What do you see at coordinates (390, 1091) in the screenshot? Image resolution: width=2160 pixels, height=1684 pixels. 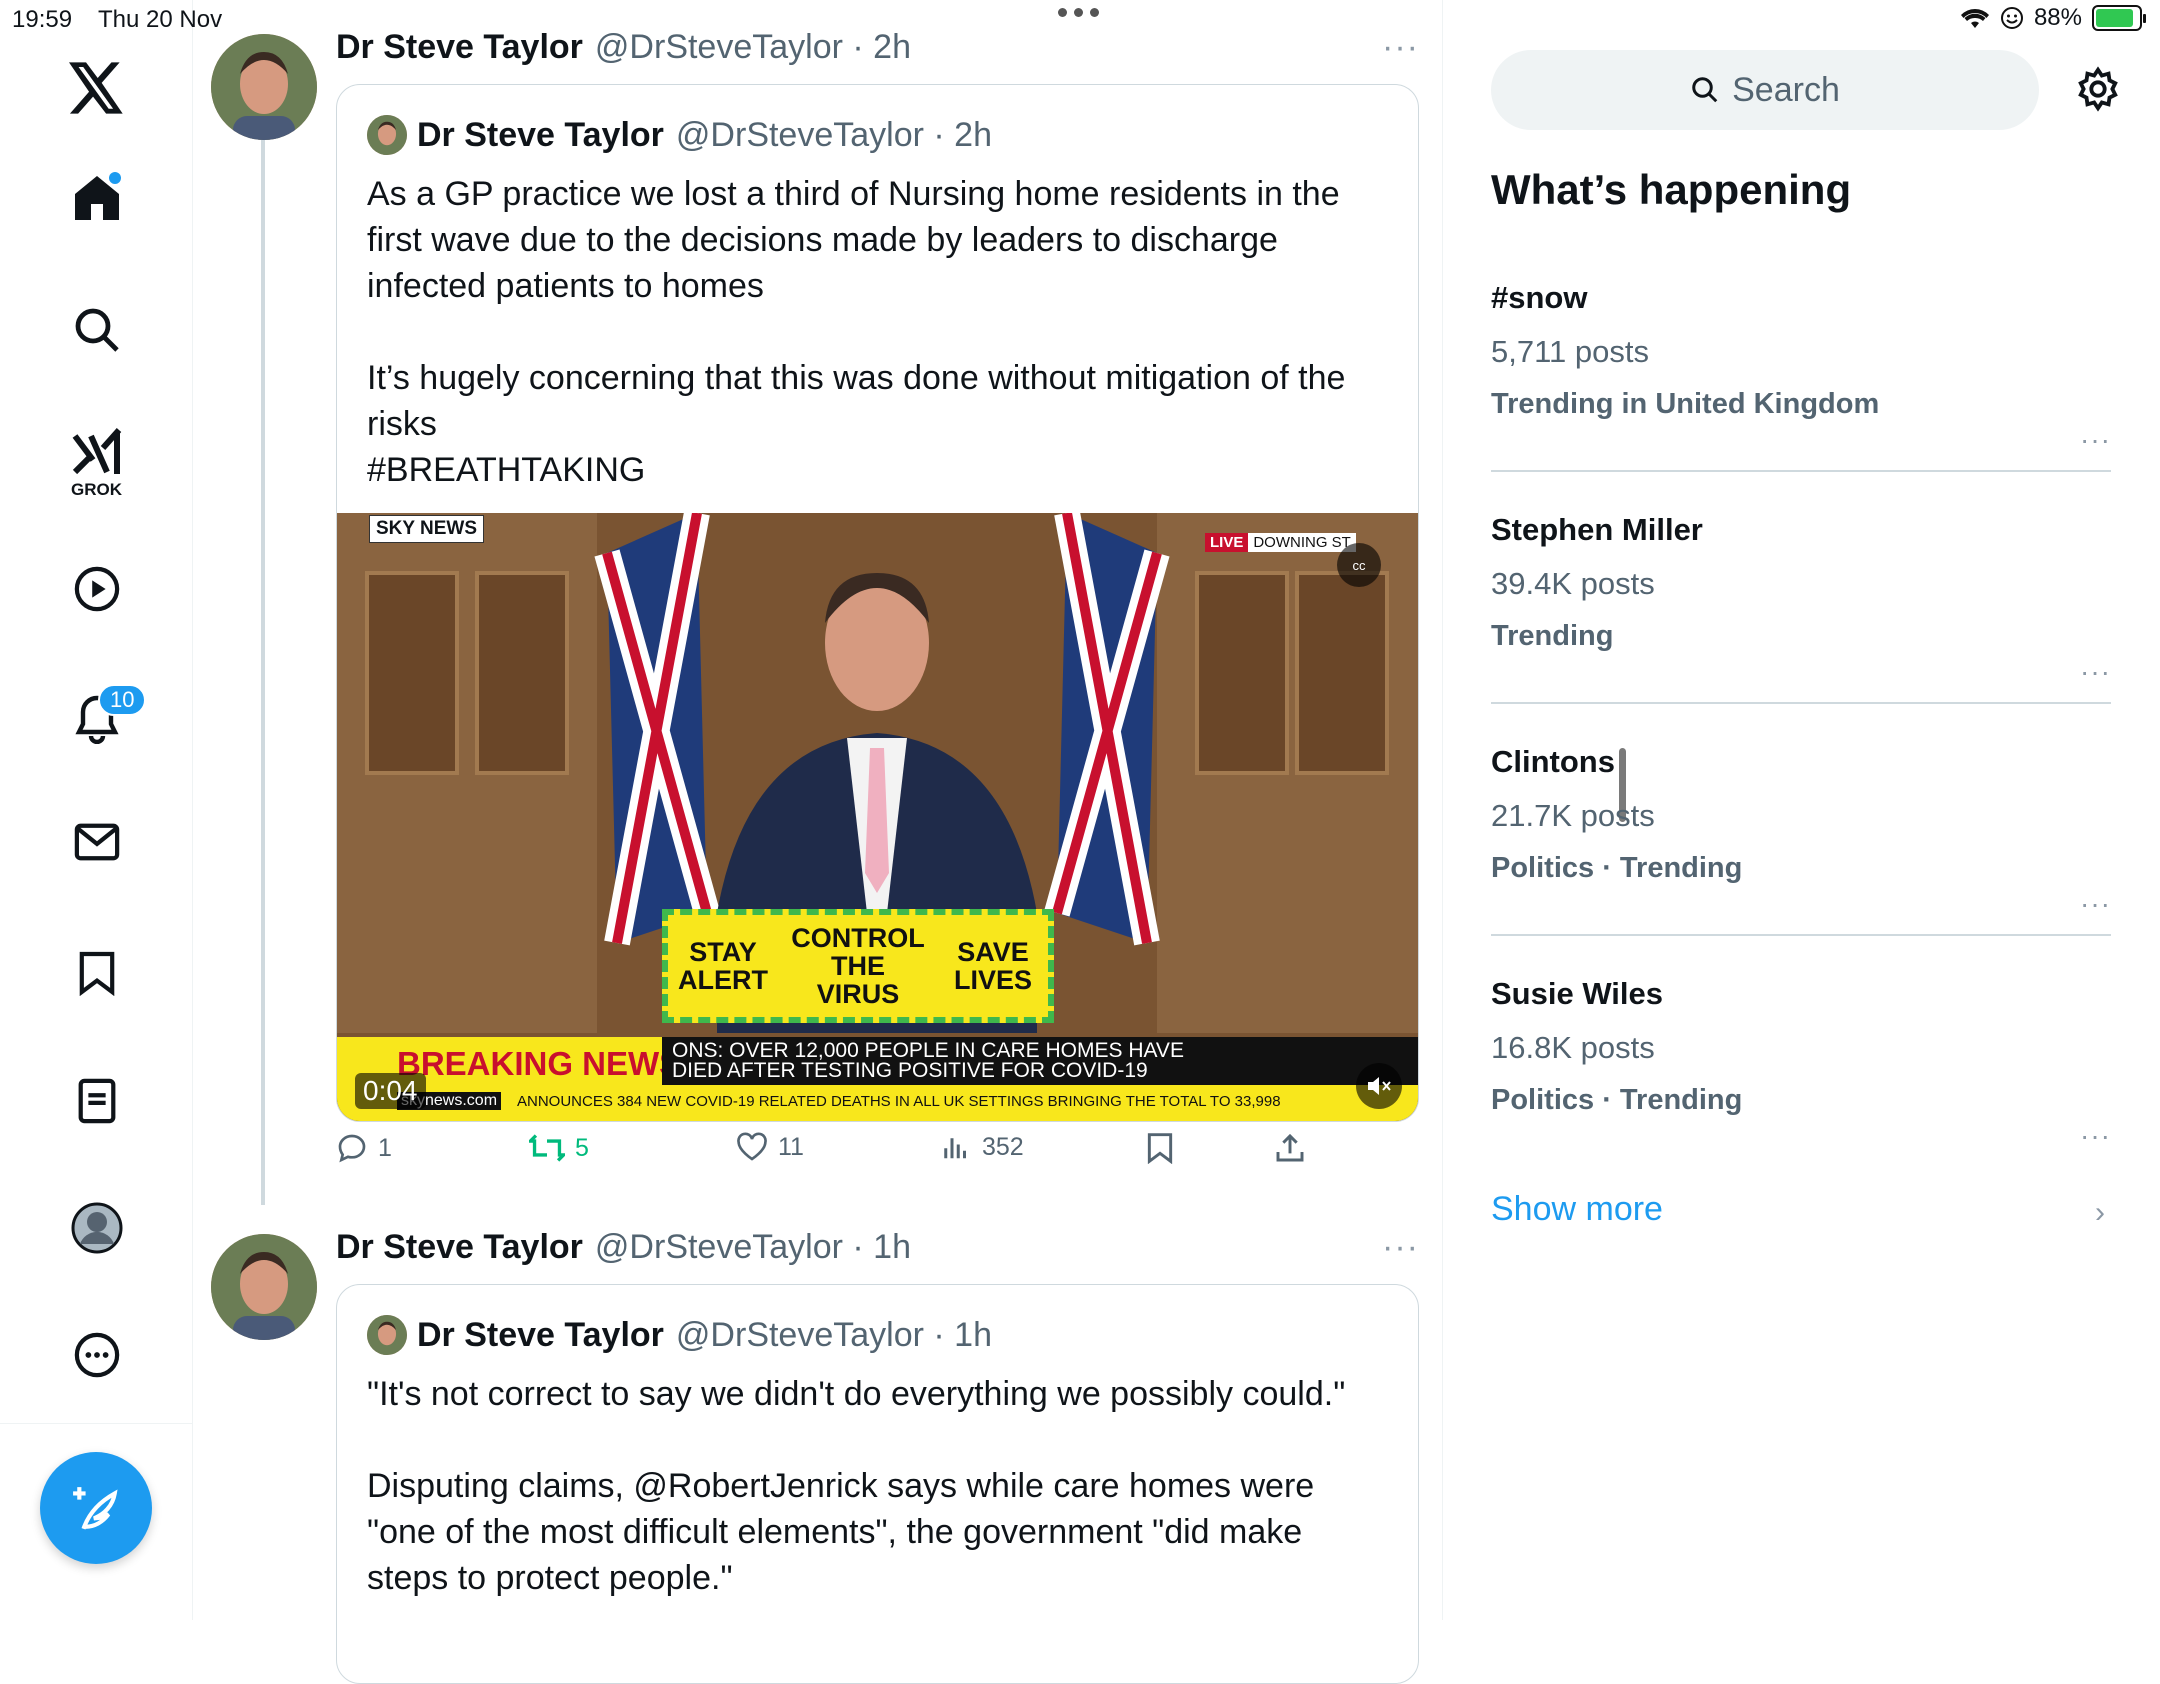 I see `video-duration: 0:04` at bounding box center [390, 1091].